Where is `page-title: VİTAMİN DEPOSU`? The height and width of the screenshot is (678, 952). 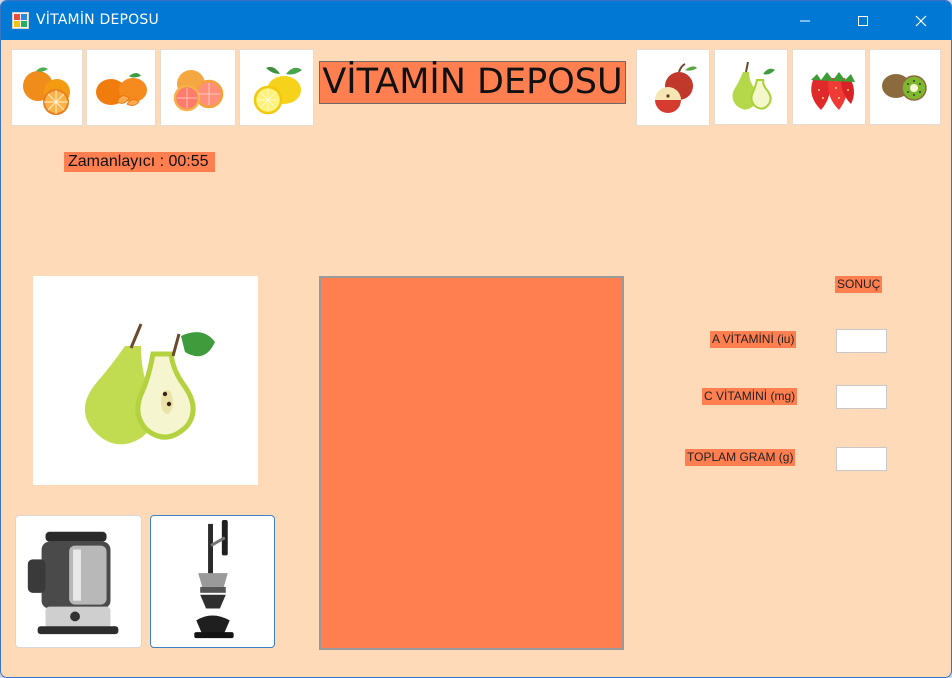 page-title: VİTAMİN DEPOSU is located at coordinates (472, 82).